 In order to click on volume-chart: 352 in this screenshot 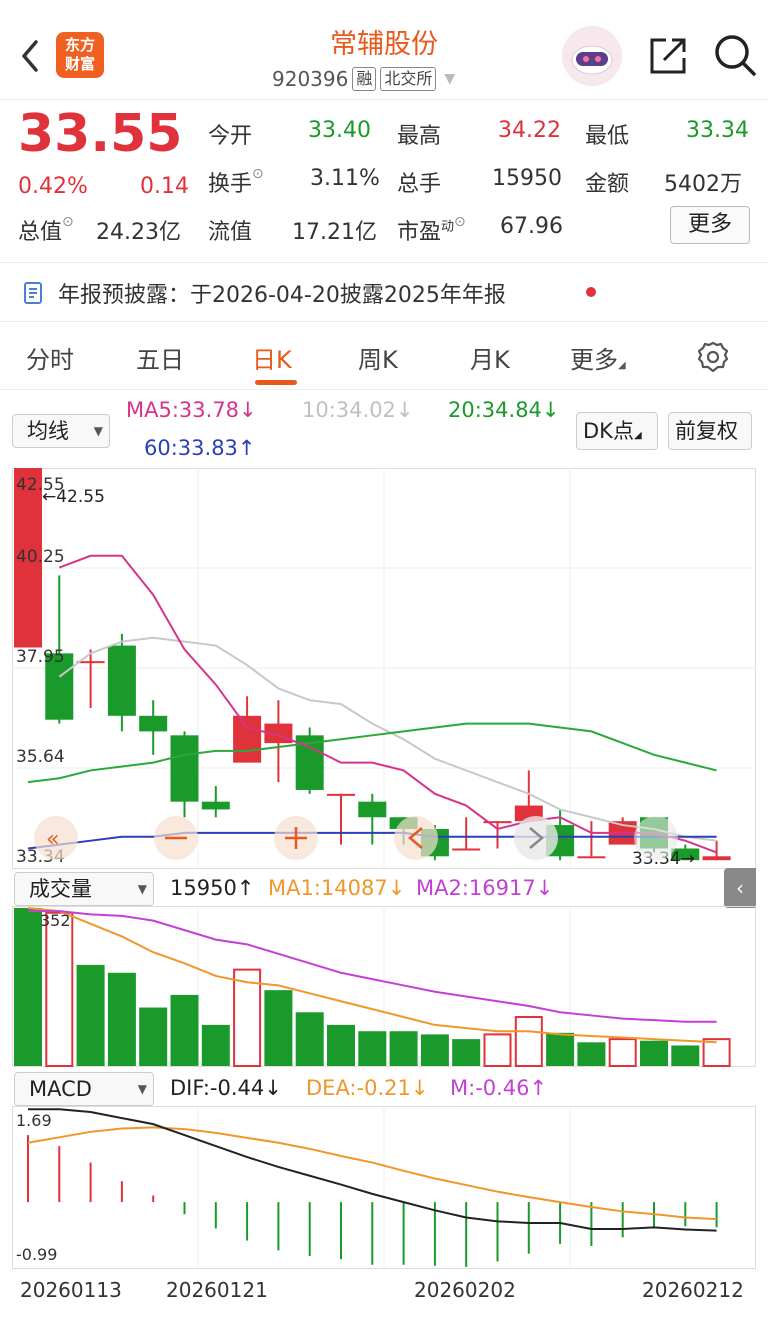, I will do `click(384, 987)`.